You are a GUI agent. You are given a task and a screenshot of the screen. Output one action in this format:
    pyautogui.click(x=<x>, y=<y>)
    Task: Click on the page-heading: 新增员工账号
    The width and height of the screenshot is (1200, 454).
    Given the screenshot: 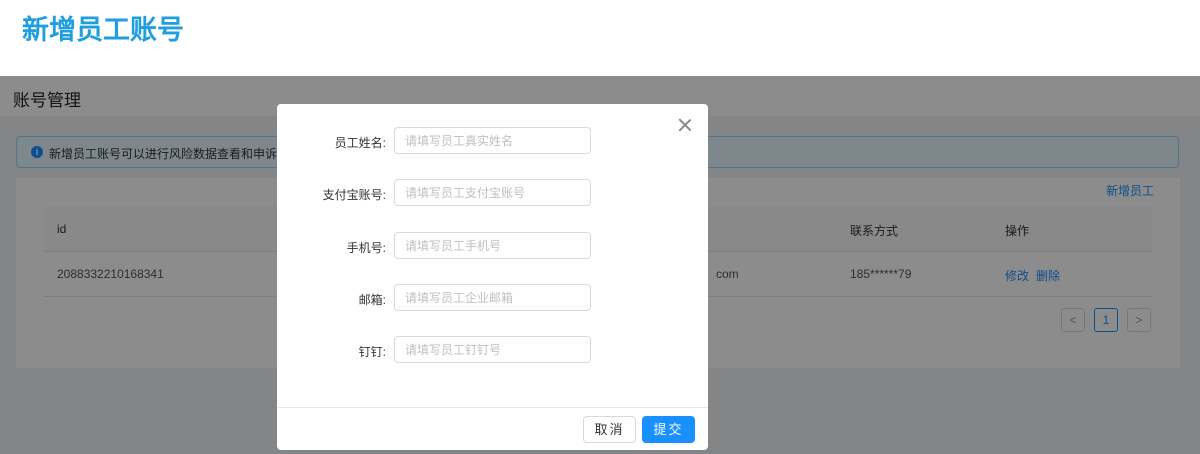 What is the action you would take?
    pyautogui.click(x=103, y=30)
    